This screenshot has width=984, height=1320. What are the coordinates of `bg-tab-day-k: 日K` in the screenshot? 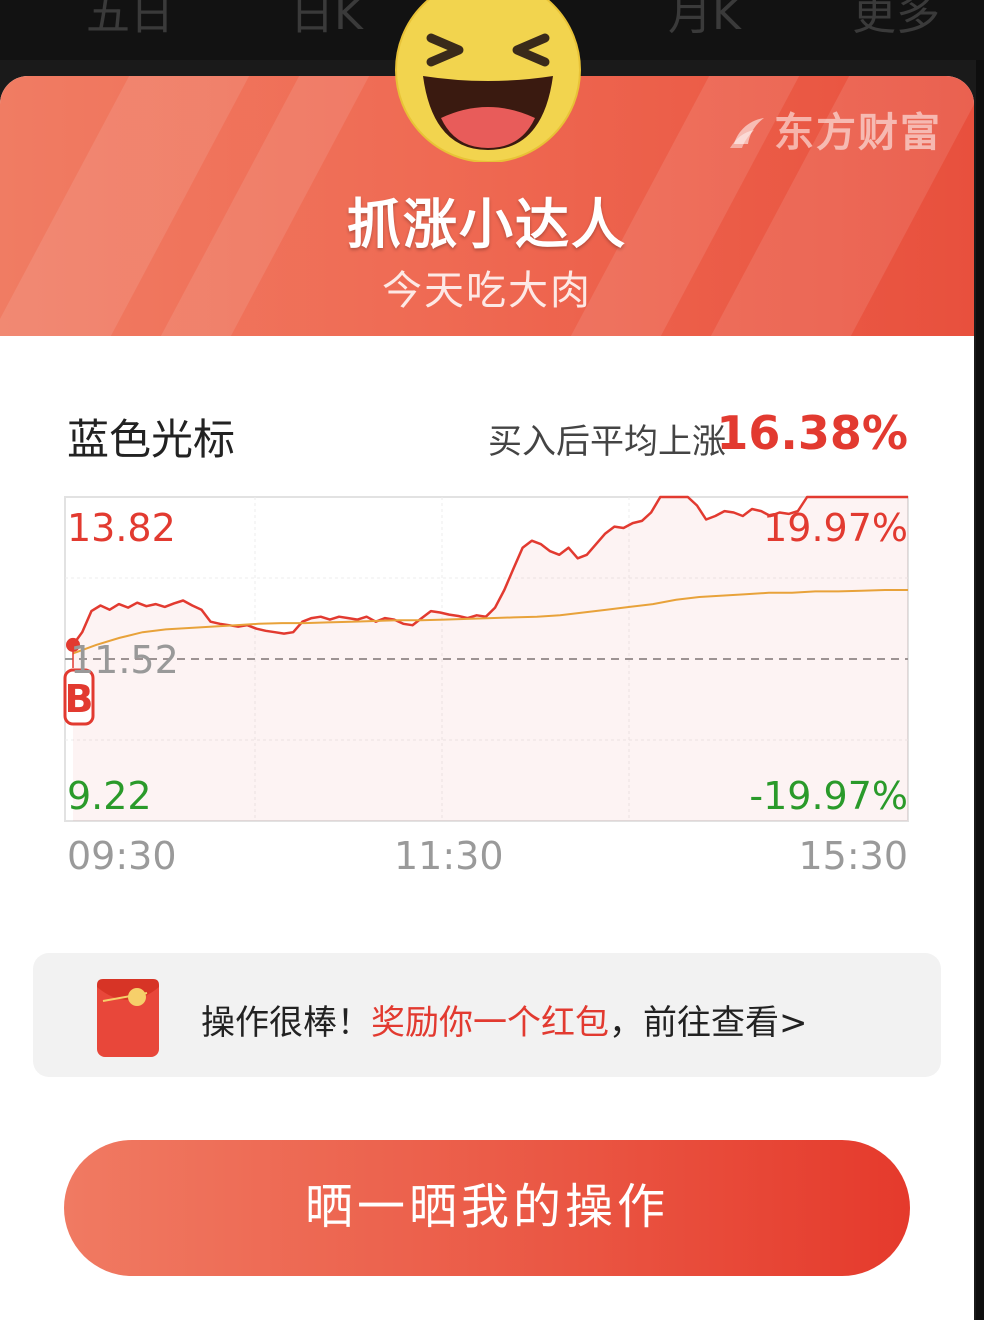 It's located at (326, 20).